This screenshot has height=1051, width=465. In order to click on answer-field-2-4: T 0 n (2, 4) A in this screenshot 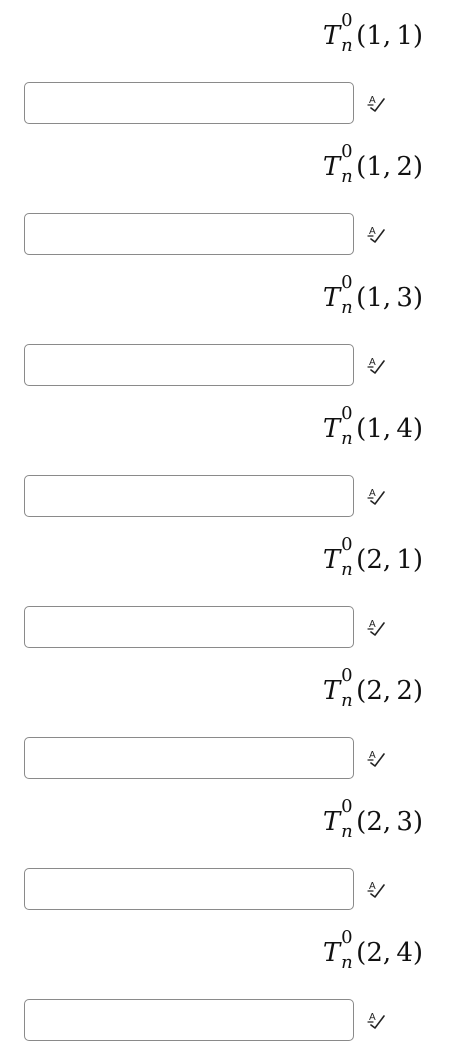, I will do `click(232, 982)`.